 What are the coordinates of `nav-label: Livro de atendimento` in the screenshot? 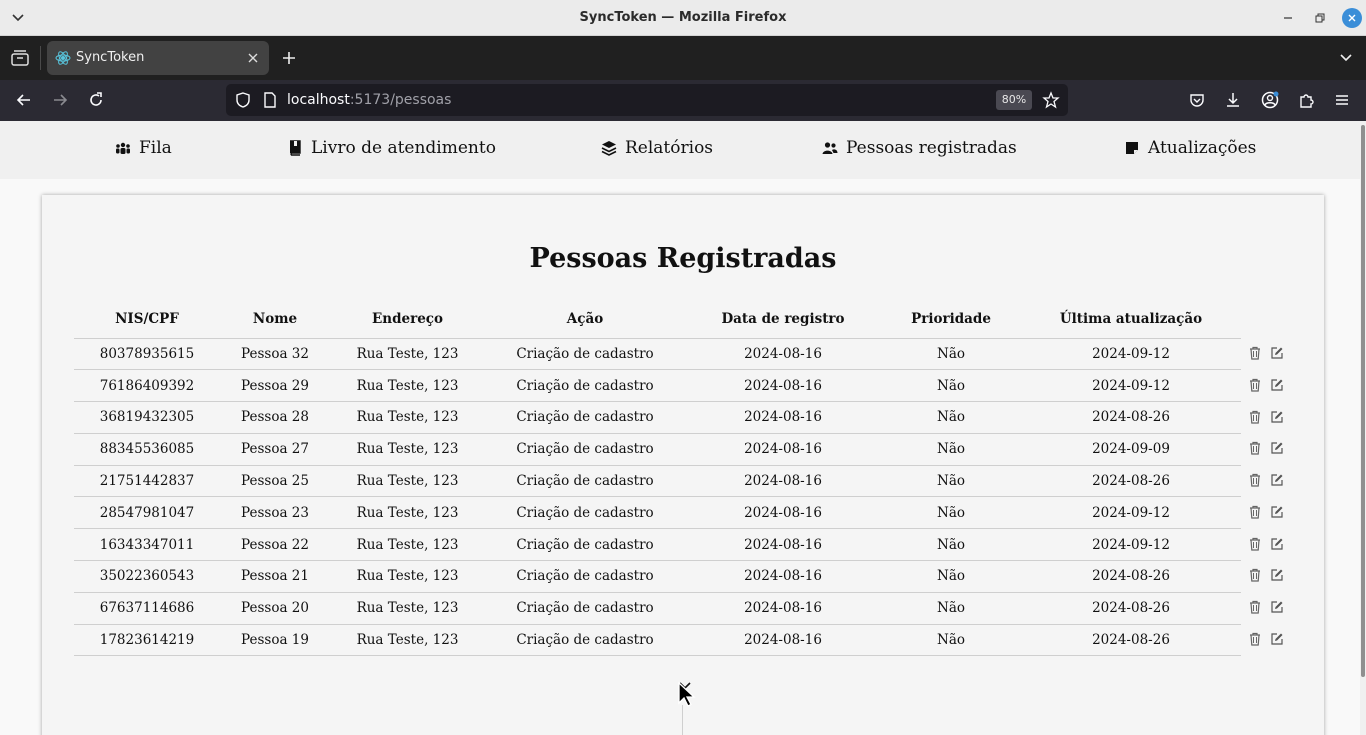 It's located at (403, 148).